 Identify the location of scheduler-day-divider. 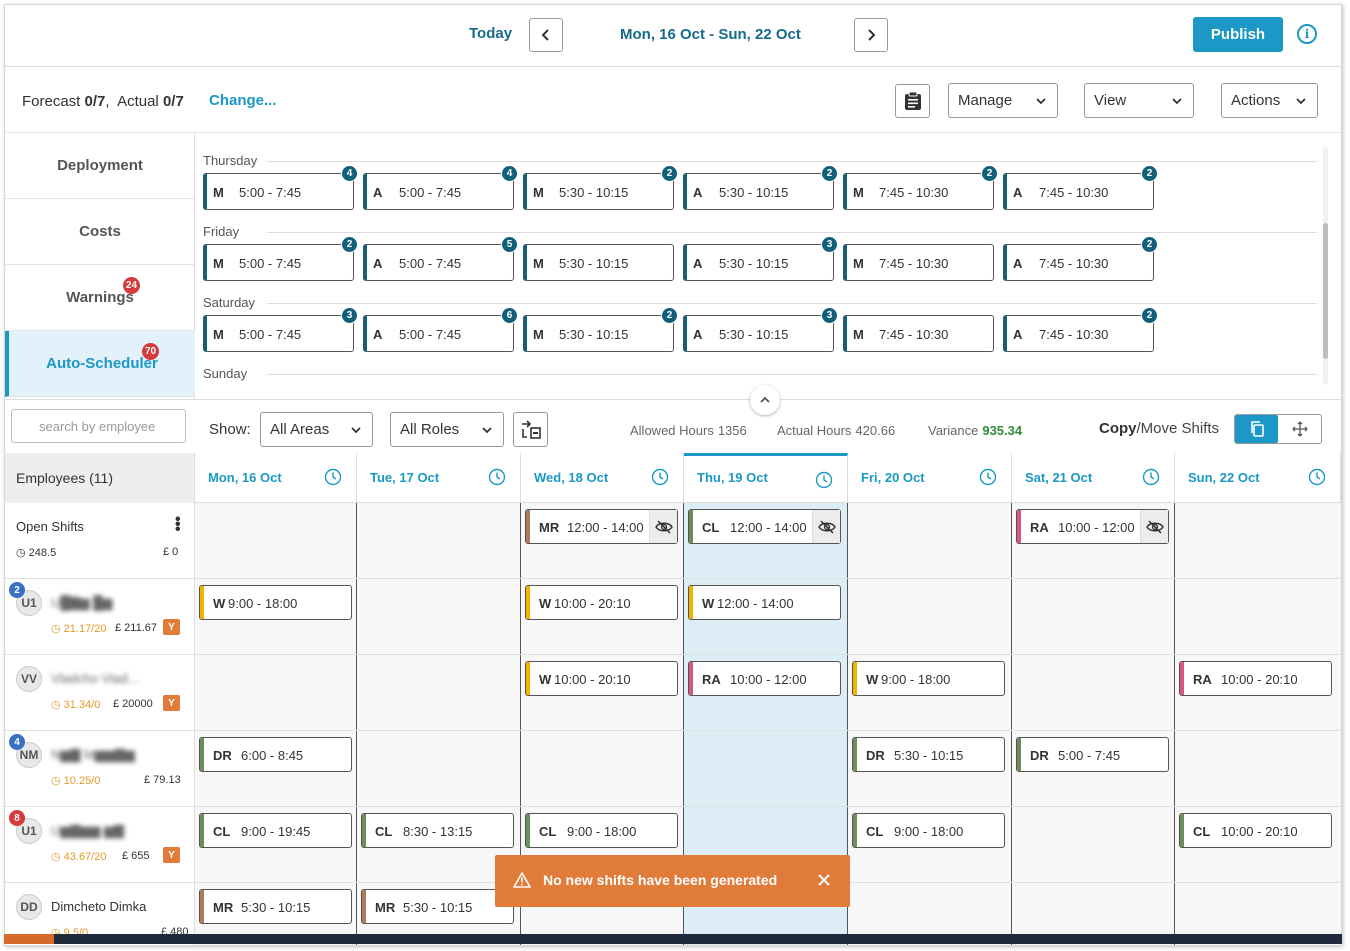
(792, 374).